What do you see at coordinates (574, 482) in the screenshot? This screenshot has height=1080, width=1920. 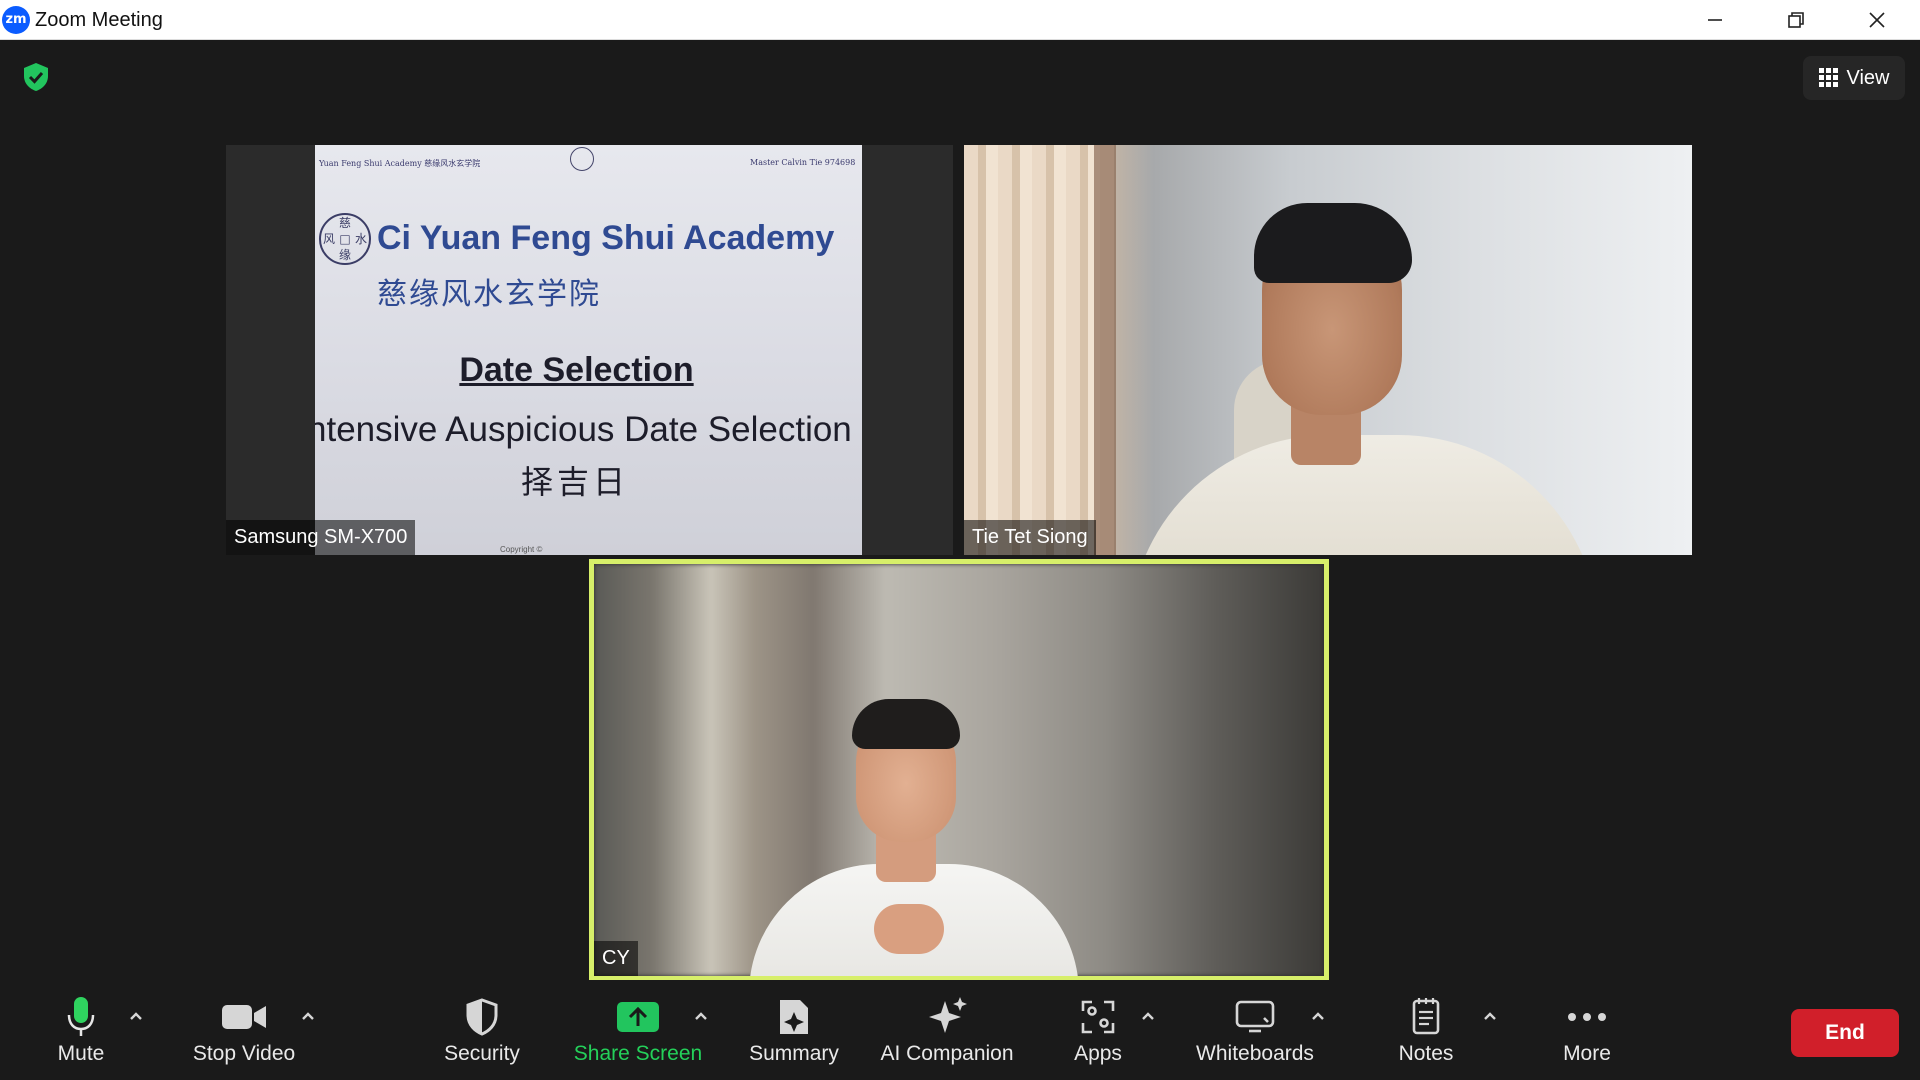 I see `doc-subtitle-cn: 择吉日` at bounding box center [574, 482].